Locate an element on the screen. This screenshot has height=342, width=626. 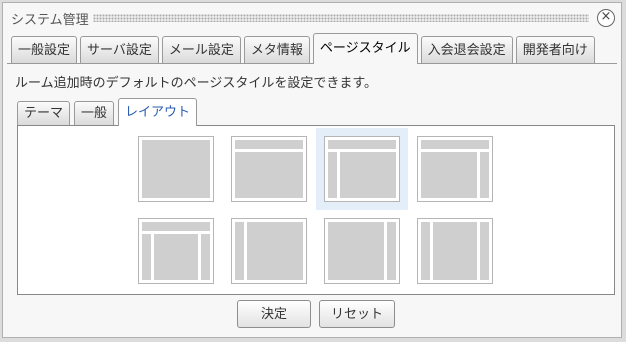
subtab-theme: テーマ is located at coordinates (44, 113).